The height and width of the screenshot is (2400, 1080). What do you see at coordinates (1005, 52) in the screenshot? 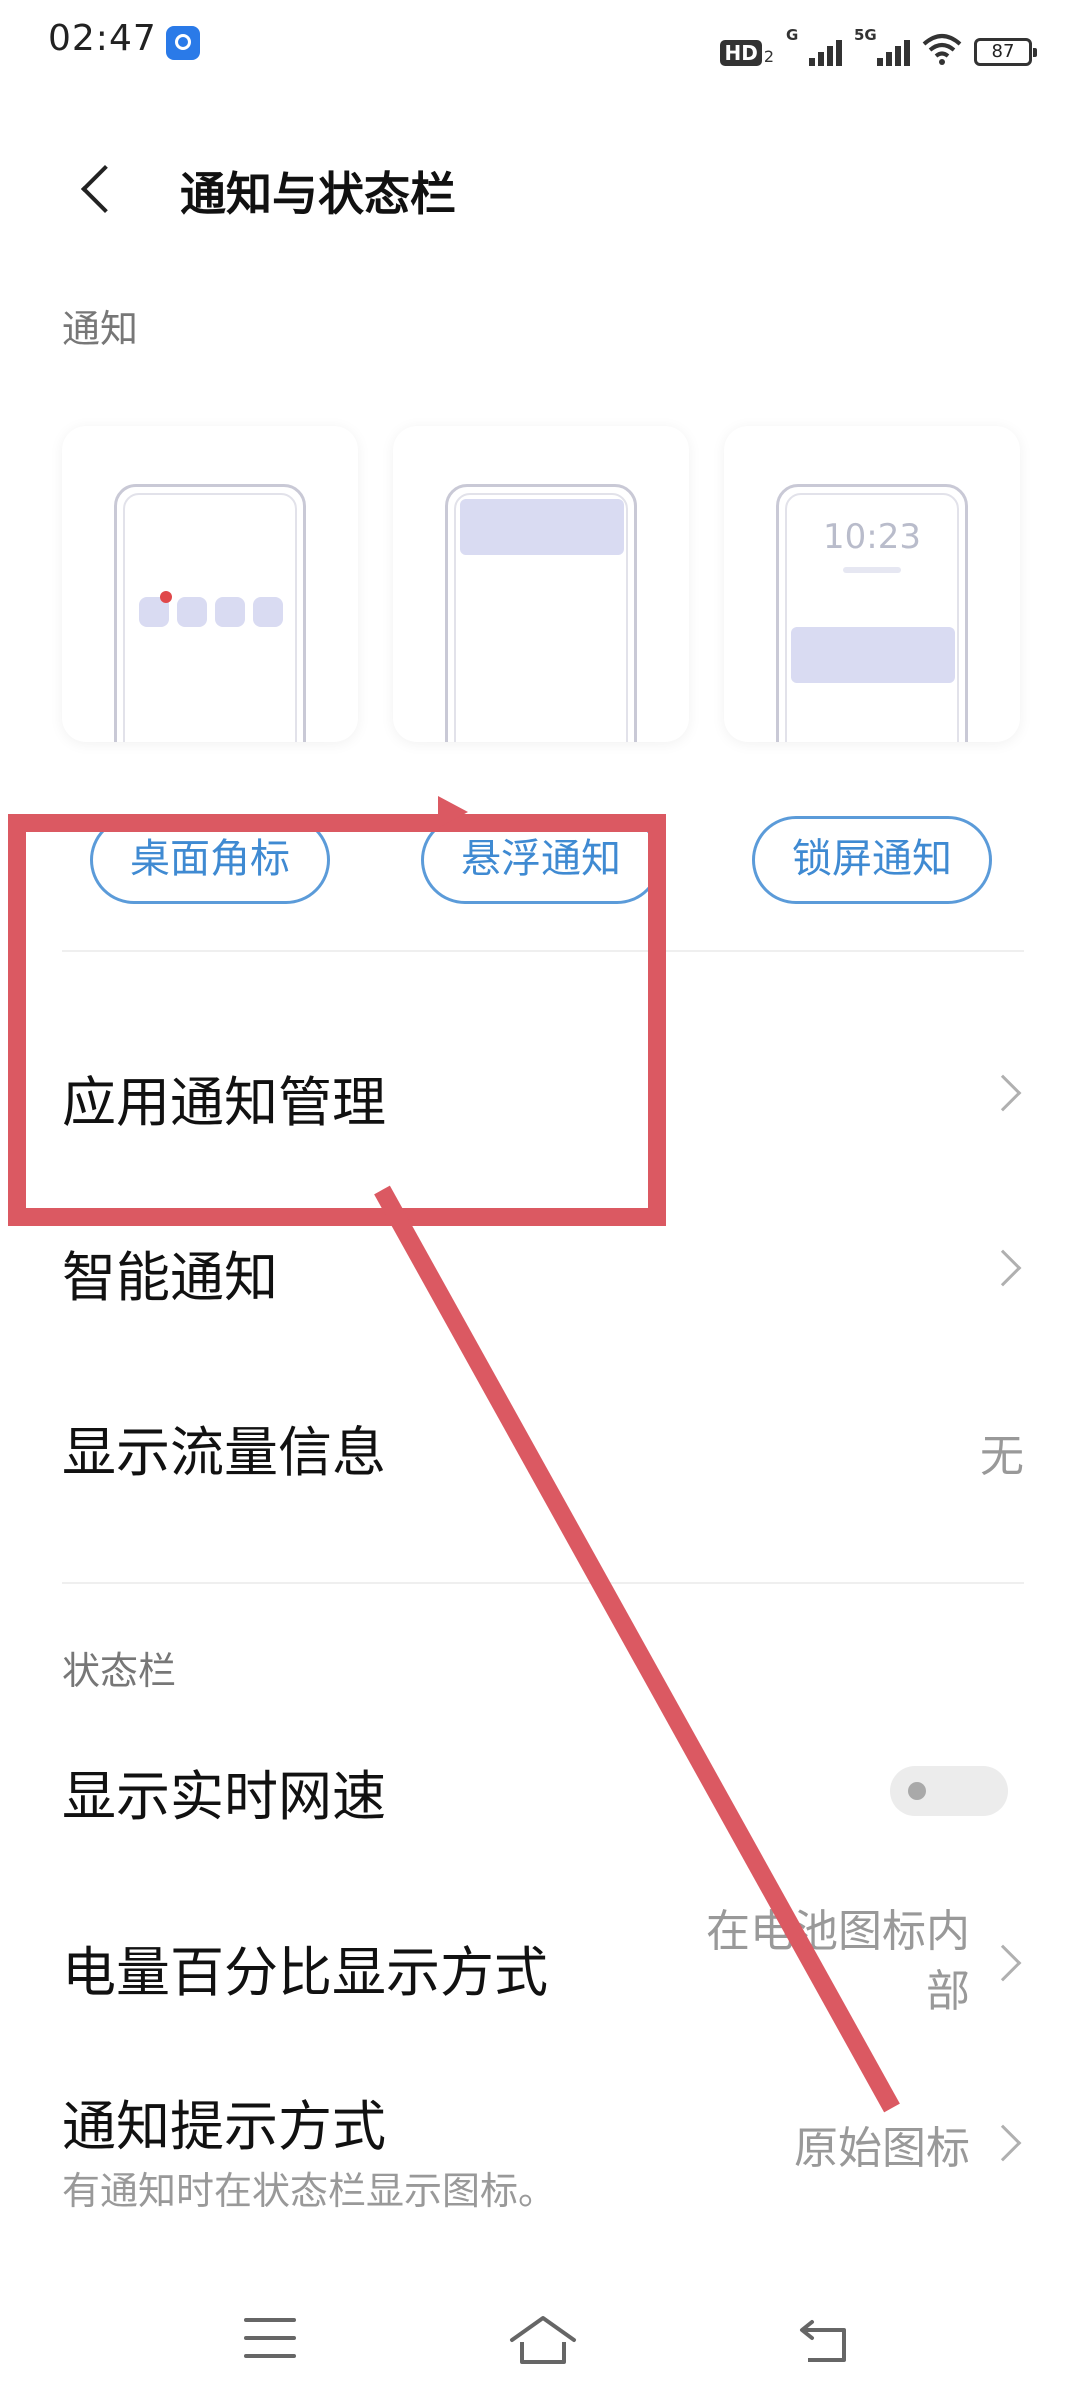
I see `battery-icon: 87` at bounding box center [1005, 52].